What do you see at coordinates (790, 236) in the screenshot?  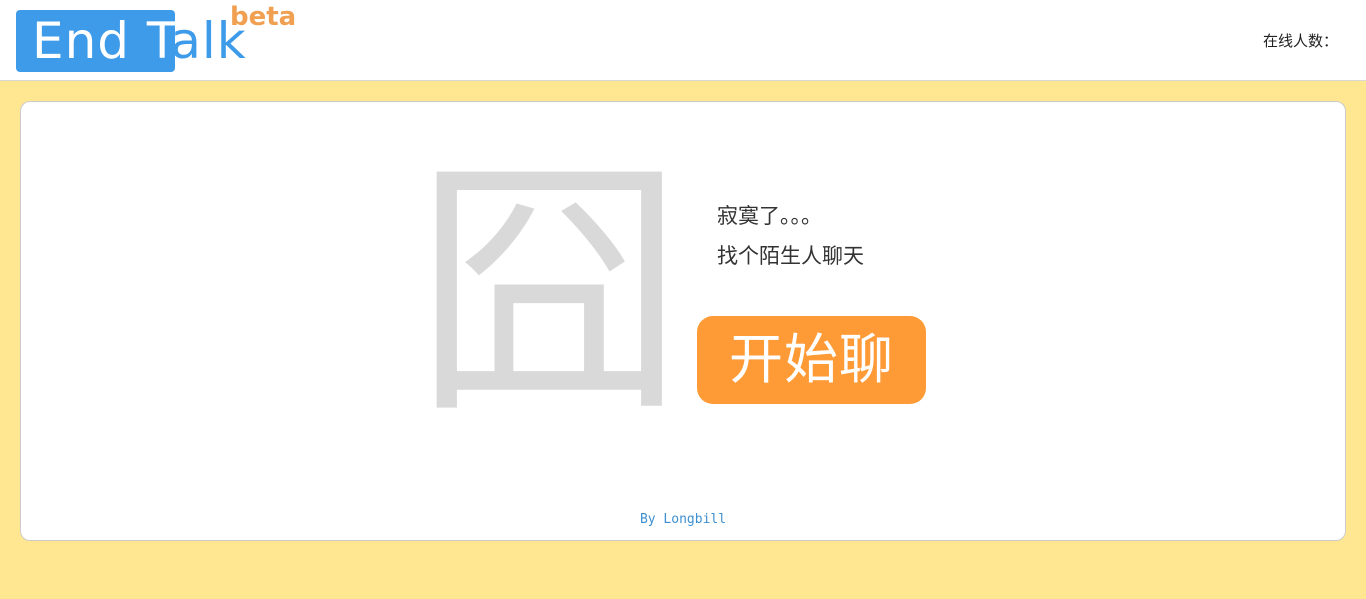 I see `tagline: 寂寞了。。。 找个陌生人聊天` at bounding box center [790, 236].